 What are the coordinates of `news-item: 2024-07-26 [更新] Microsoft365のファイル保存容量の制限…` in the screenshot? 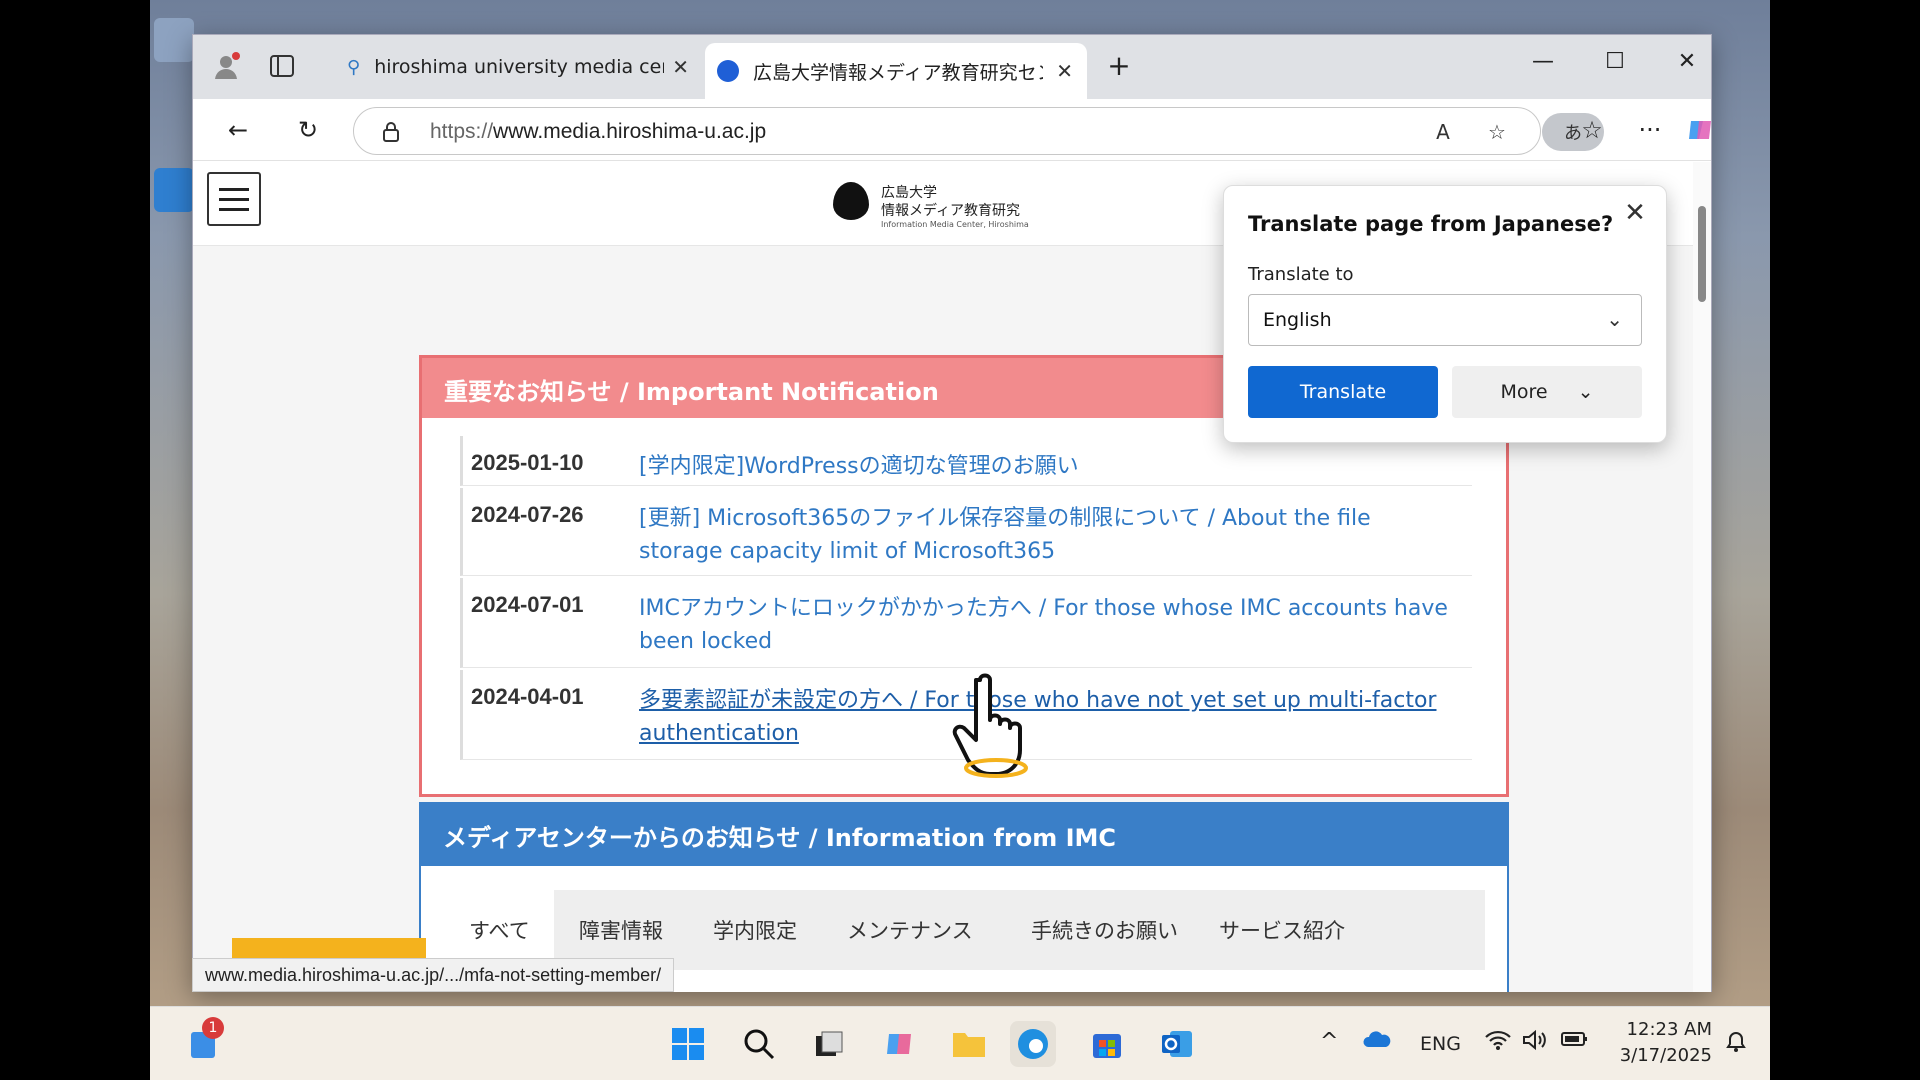 It's located at (966, 532).